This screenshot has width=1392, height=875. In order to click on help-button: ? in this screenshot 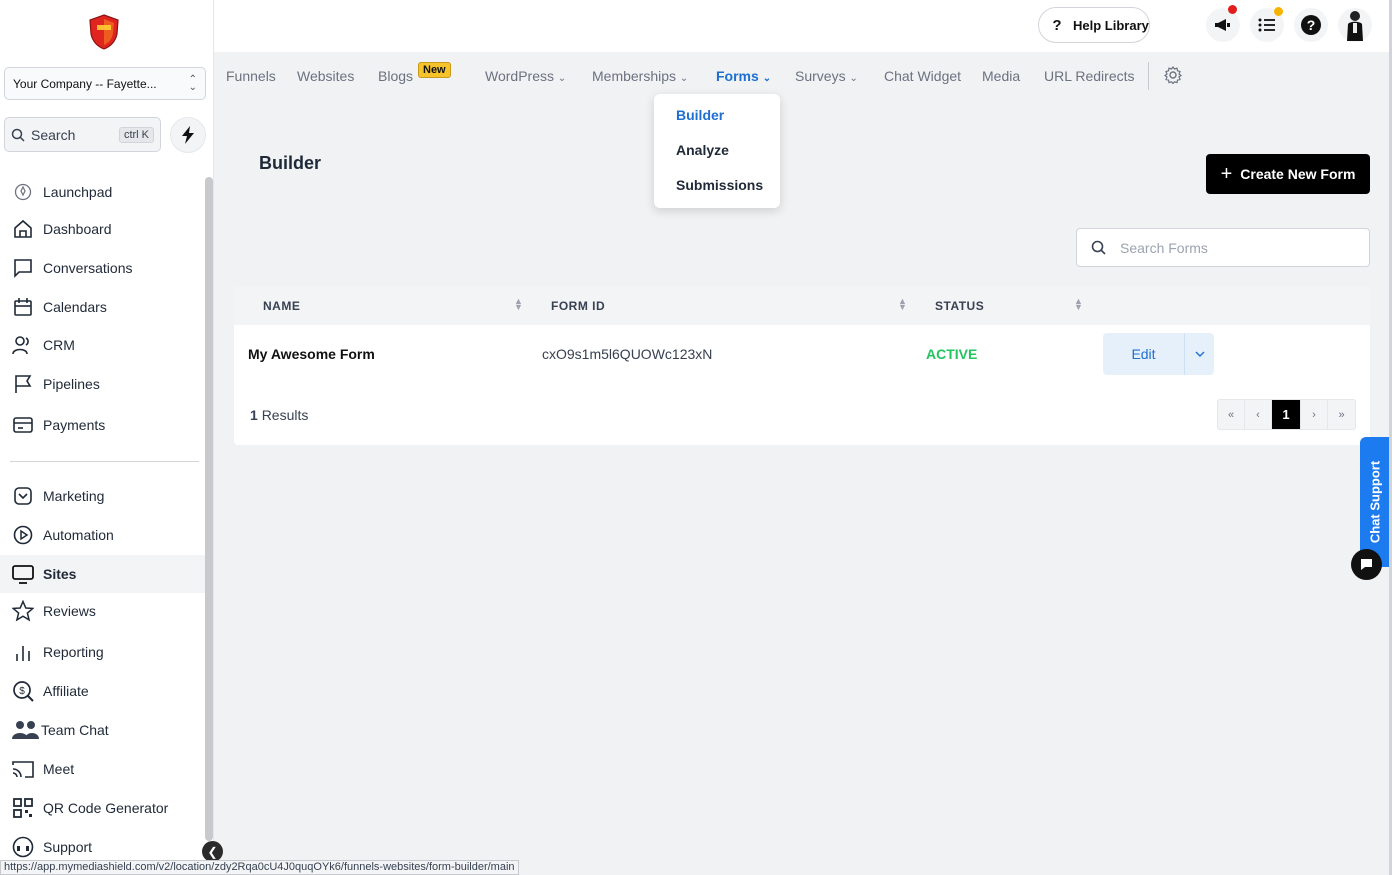, I will do `click(1311, 25)`.